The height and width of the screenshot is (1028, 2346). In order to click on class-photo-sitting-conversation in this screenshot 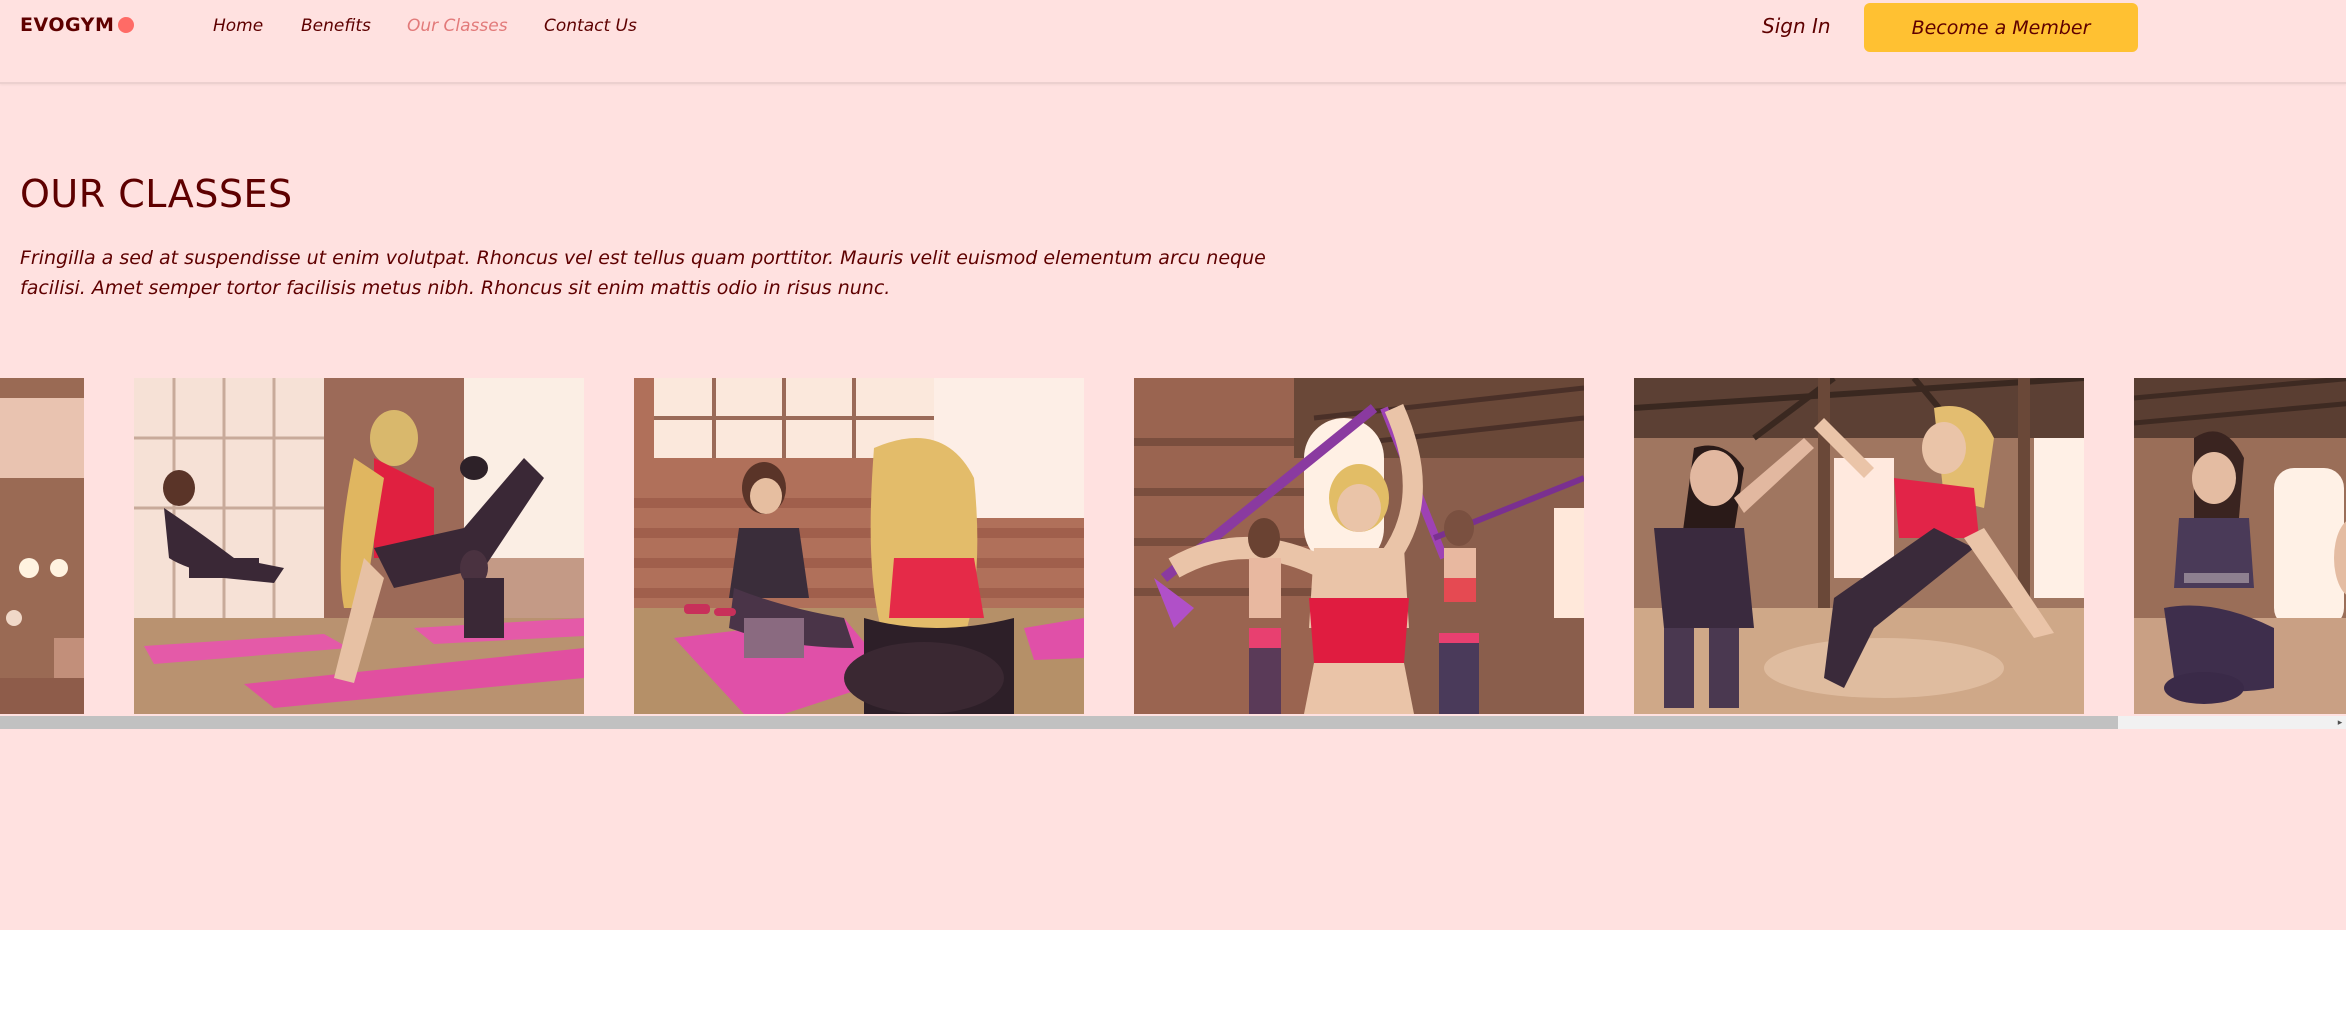, I will do `click(859, 546)`.